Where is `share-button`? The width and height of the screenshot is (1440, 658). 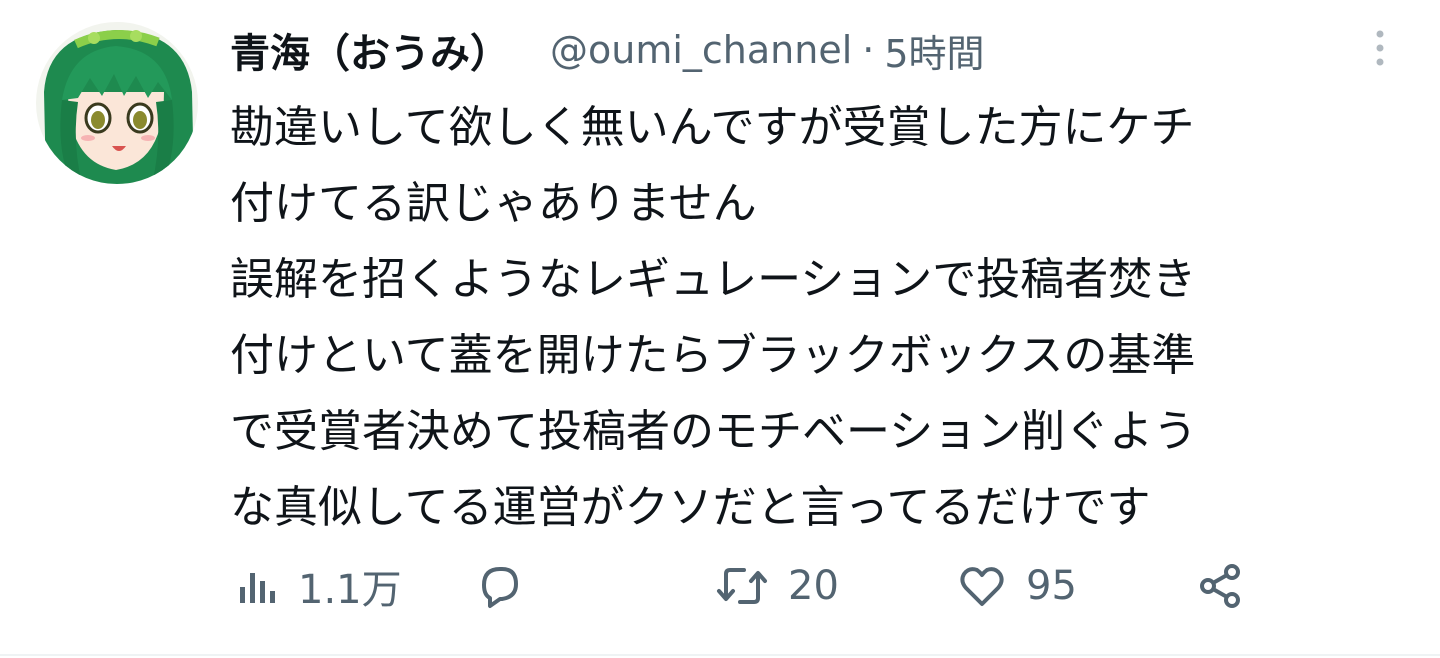
share-button is located at coordinates (1220, 586).